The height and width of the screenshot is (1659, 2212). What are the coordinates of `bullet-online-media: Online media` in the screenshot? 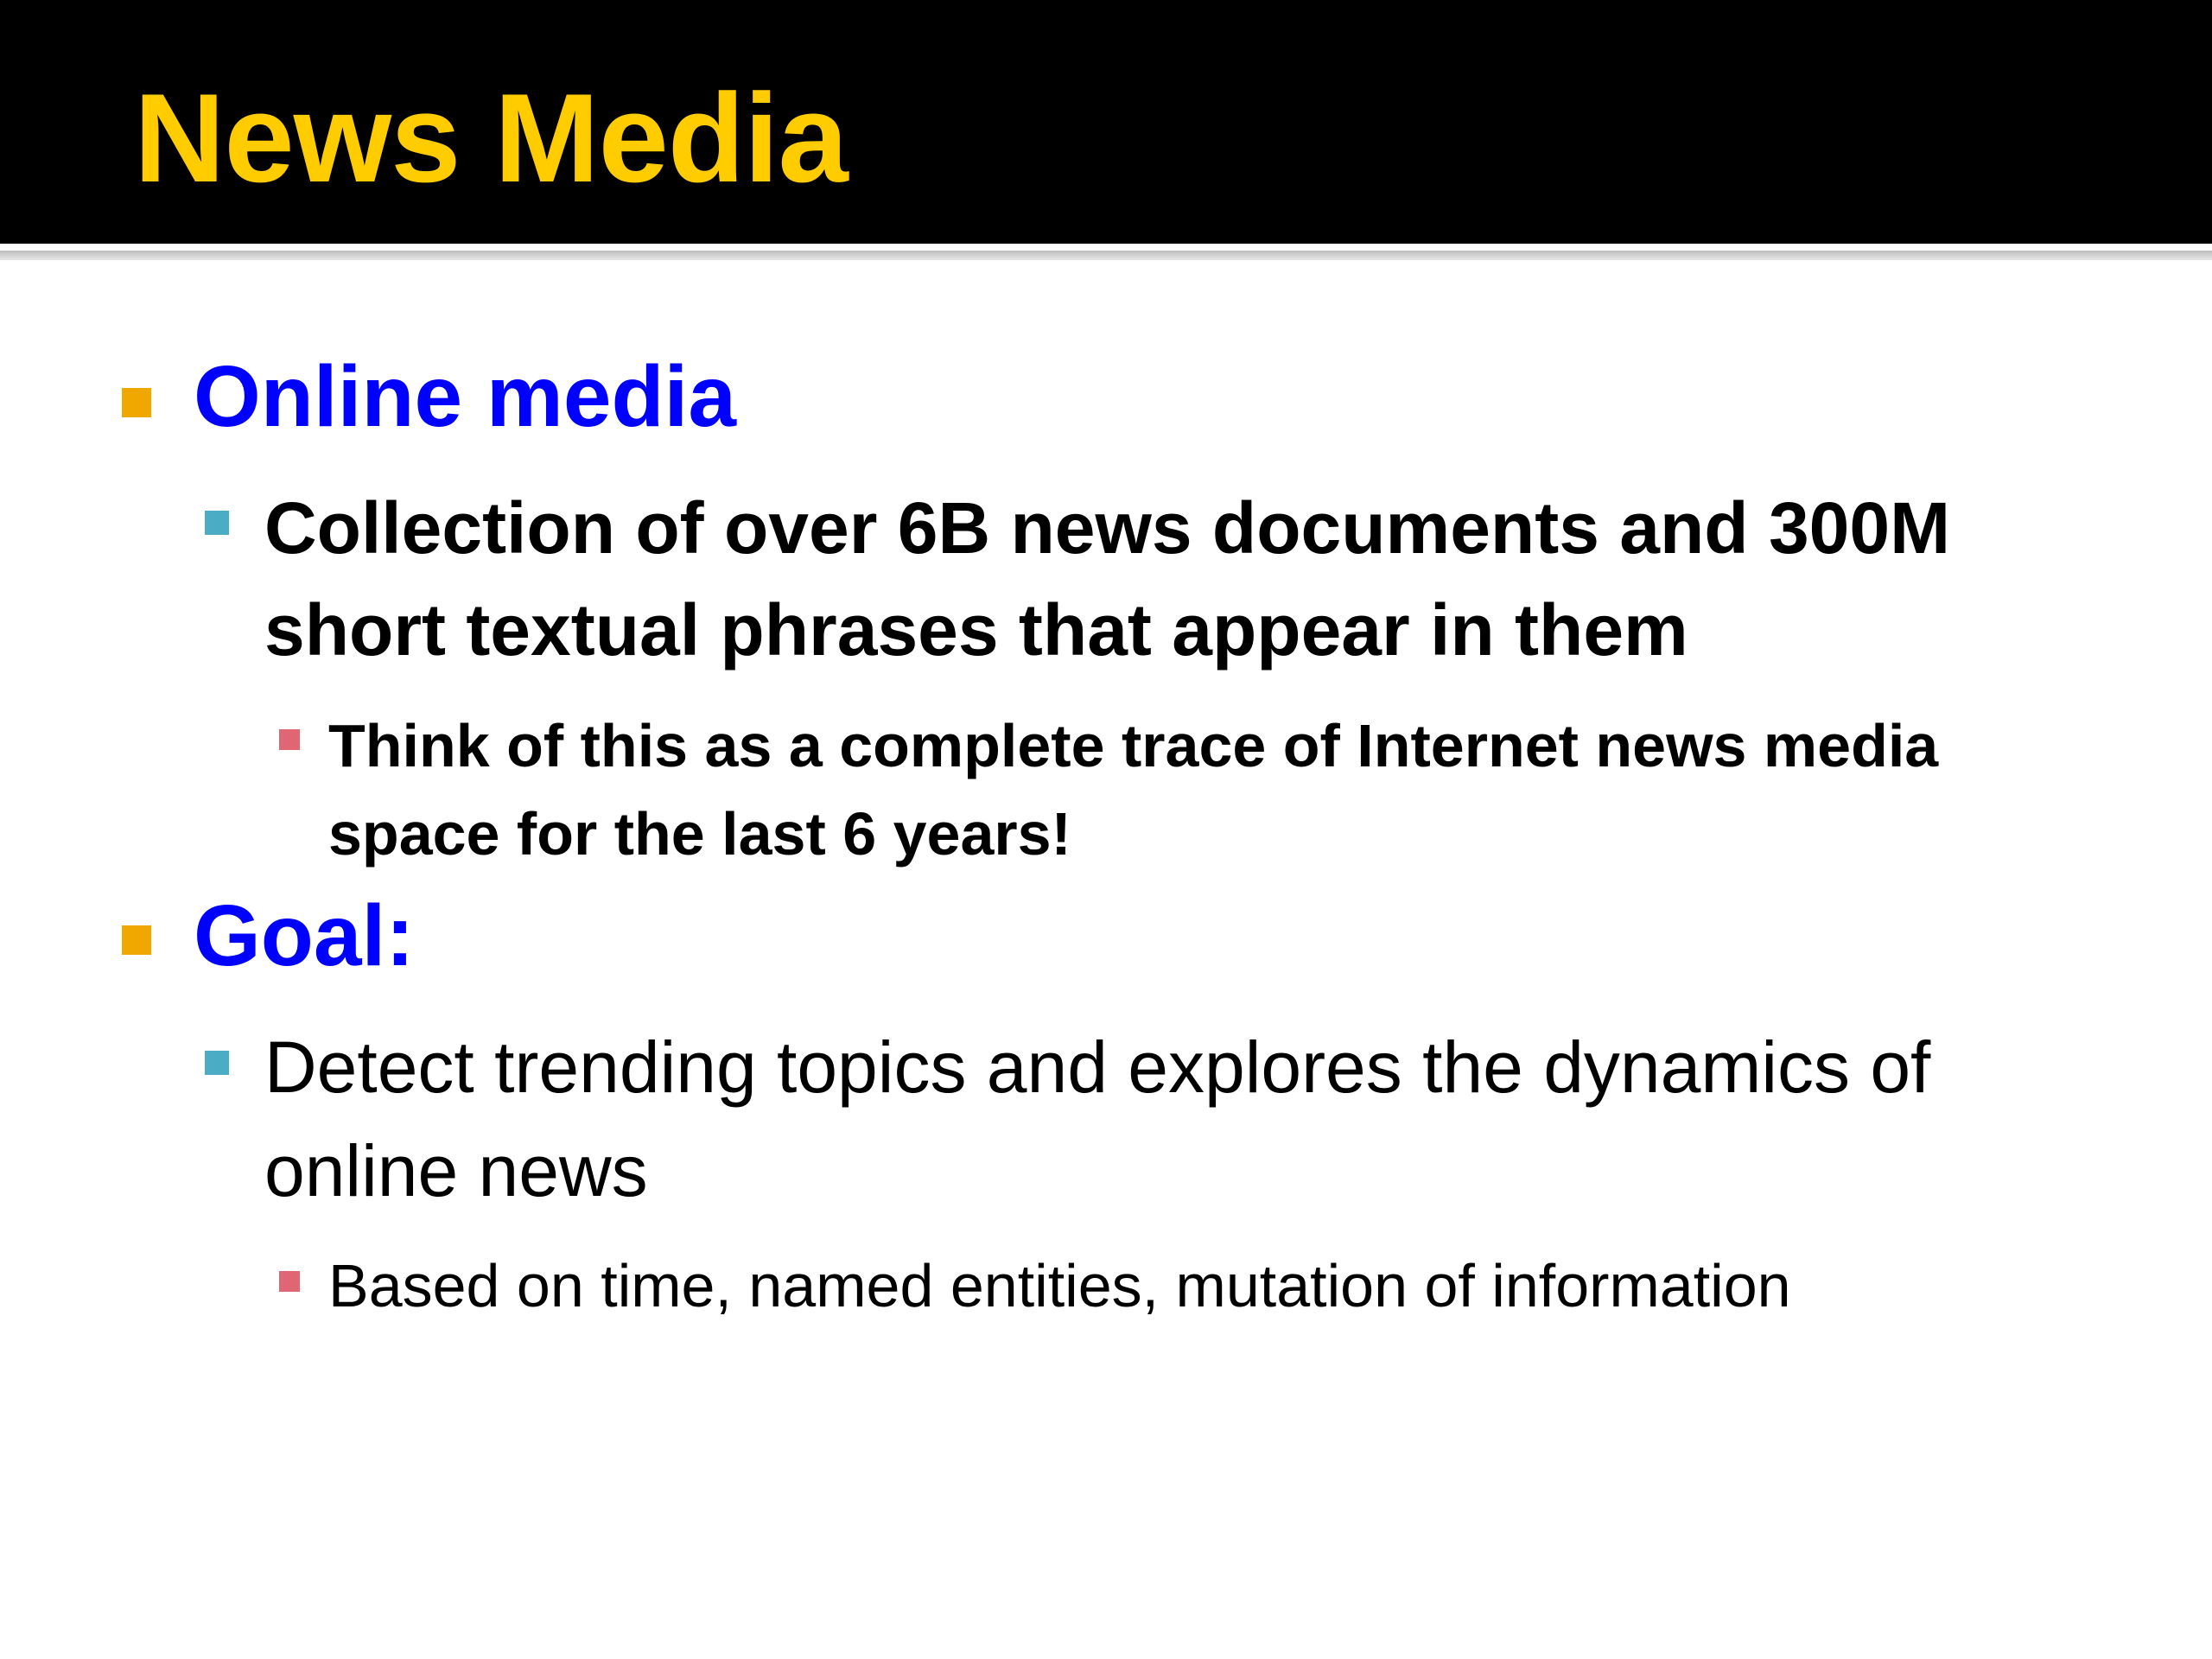 It's located at (465, 396).